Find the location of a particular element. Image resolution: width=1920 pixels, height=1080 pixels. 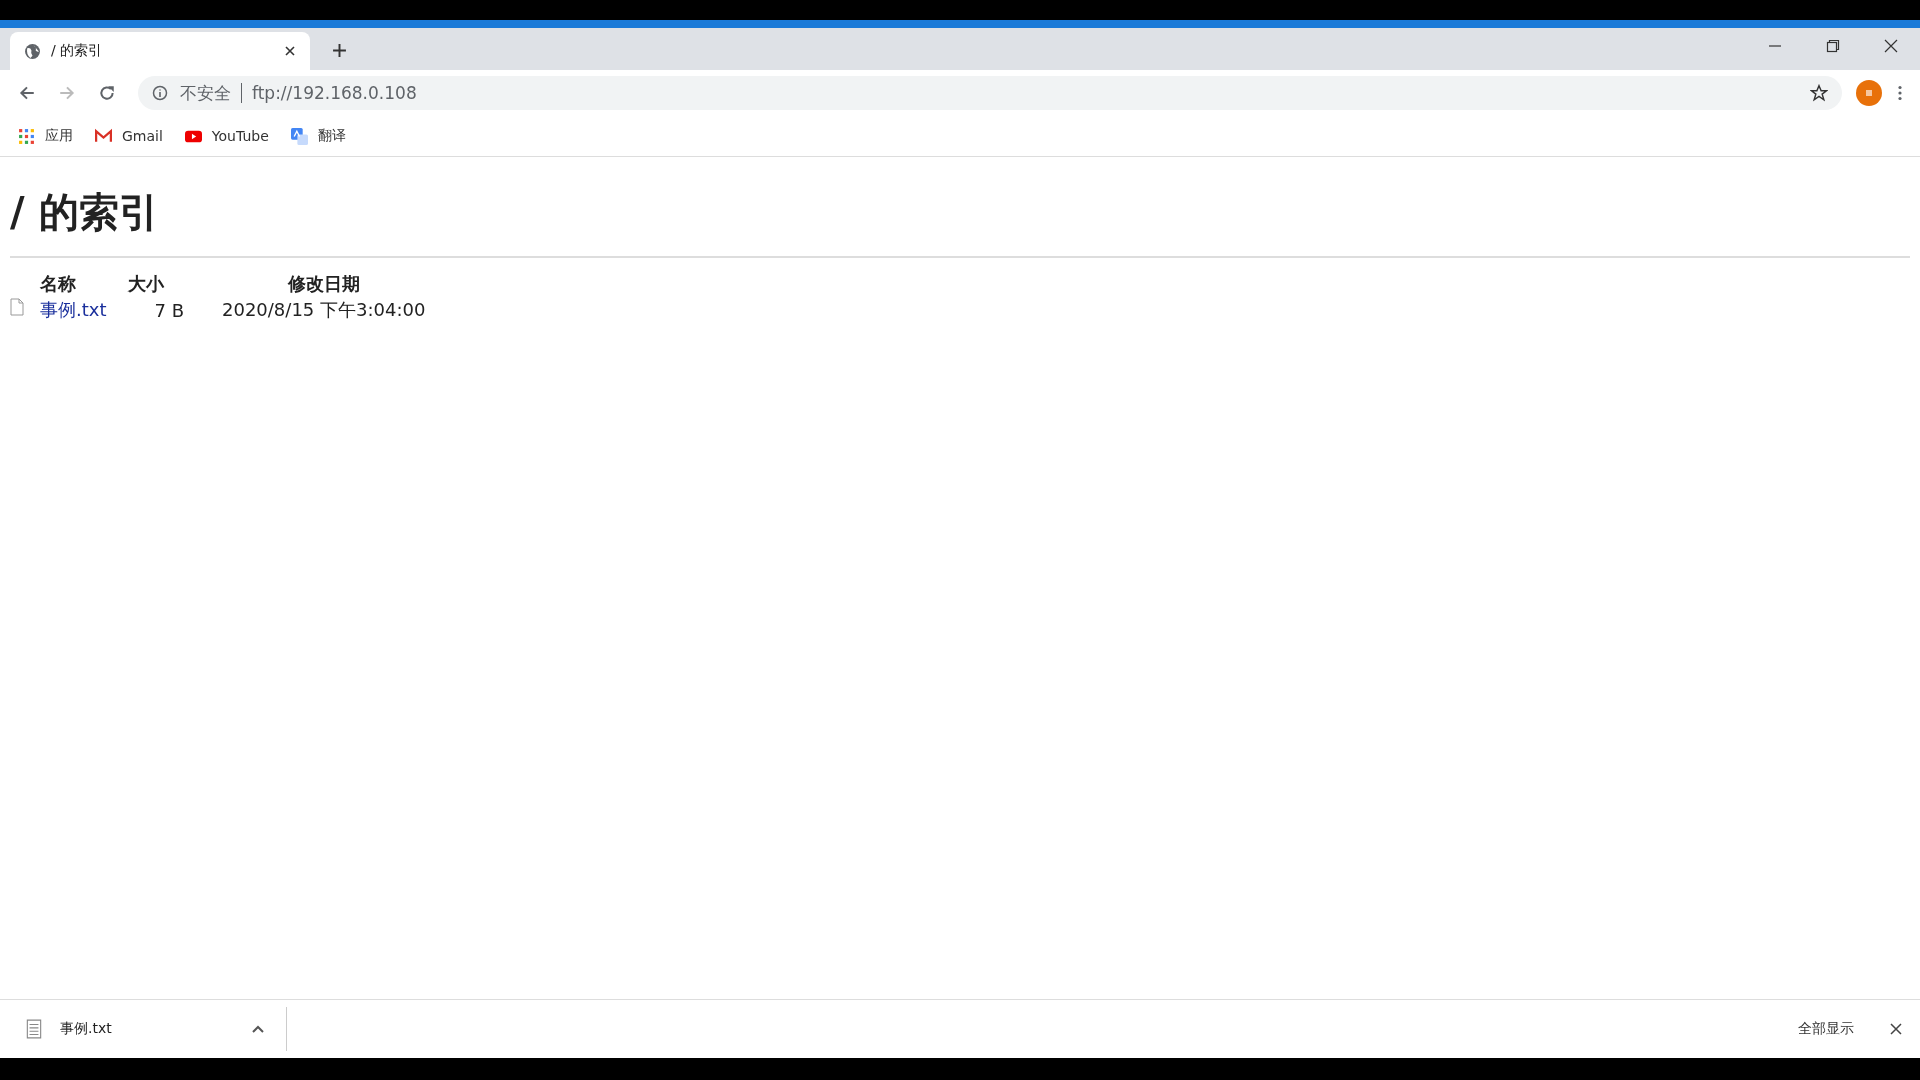

show-all-link: 全部显示 is located at coordinates (1826, 1029).